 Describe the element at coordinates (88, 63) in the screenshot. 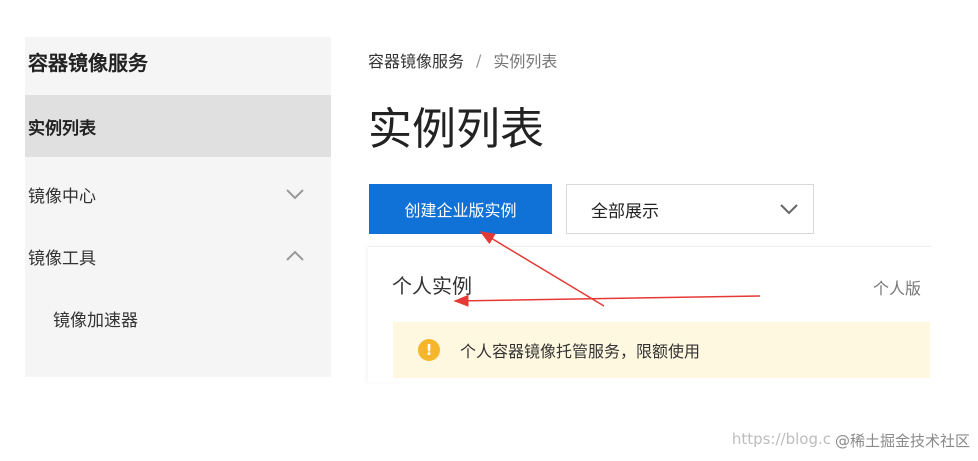

I see `sidebar-title: 容器镜像服务` at that location.